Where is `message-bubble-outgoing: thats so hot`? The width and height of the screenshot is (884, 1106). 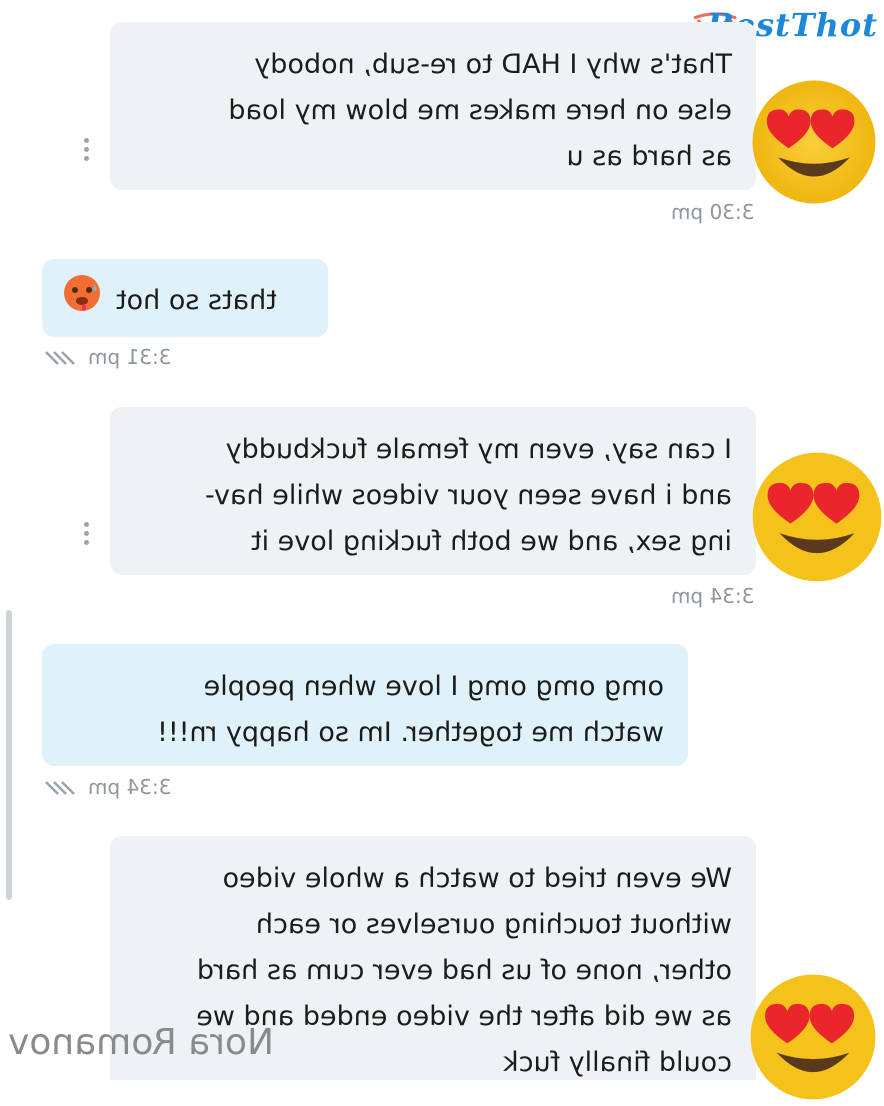 message-bubble-outgoing: thats so hot is located at coordinates (185, 298).